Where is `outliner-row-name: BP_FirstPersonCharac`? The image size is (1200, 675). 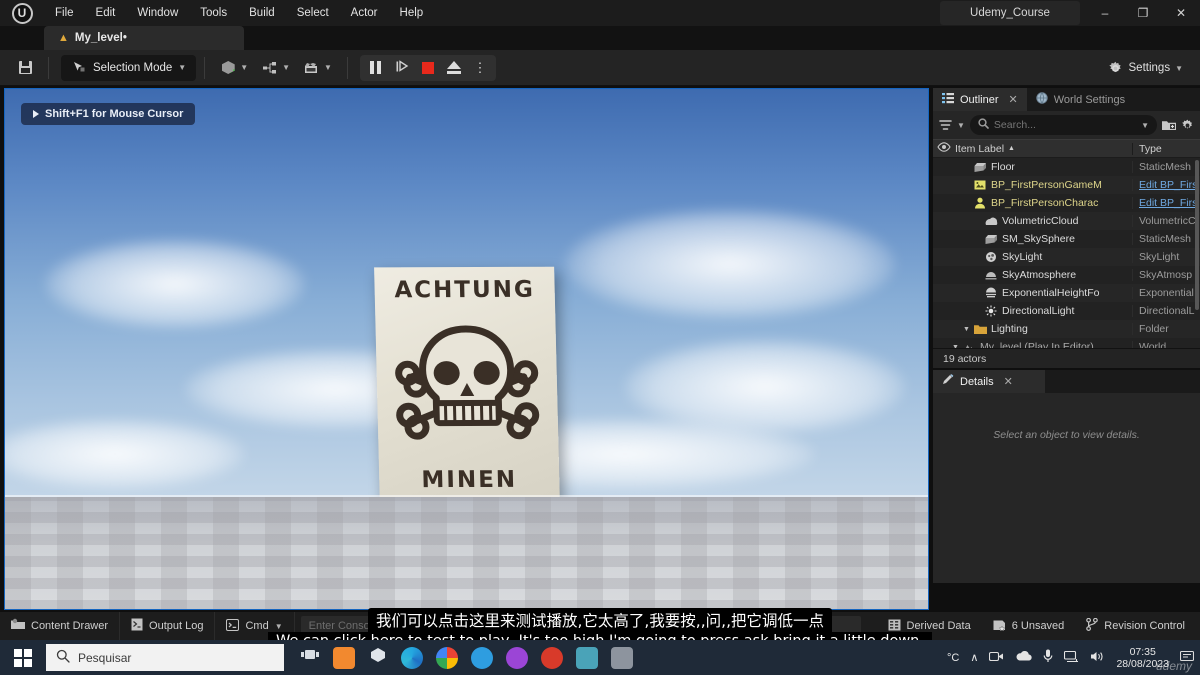
outliner-row-name: BP_FirstPersonCharac is located at coordinates (1032, 203).